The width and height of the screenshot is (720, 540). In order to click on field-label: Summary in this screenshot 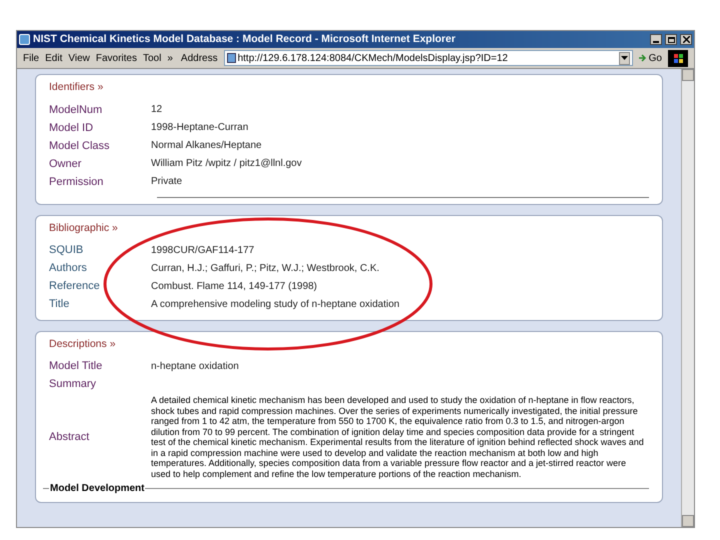, I will do `click(72, 384)`.